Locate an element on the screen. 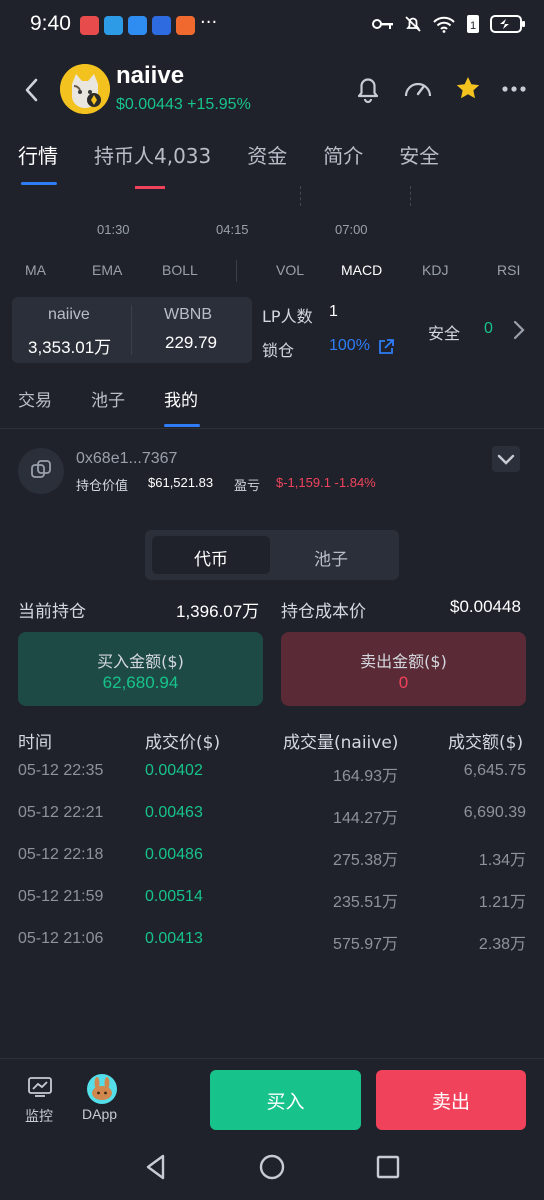 This screenshot has width=544, height=1200. chart-candle-fragment is located at coordinates (150, 187).